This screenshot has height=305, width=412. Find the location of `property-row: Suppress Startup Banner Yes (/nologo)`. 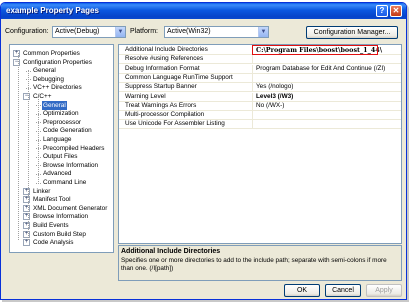

property-row: Suppress Startup Banner Yes (/nologo) is located at coordinates (260, 88).